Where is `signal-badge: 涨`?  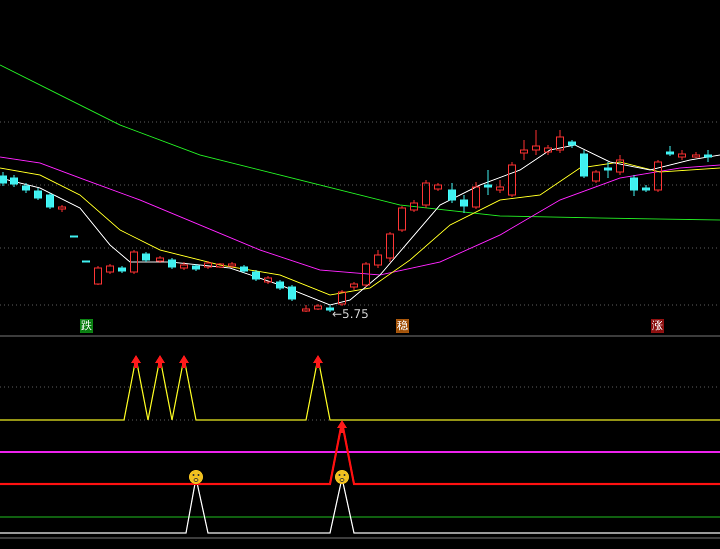 signal-badge: 涨 is located at coordinates (657, 326).